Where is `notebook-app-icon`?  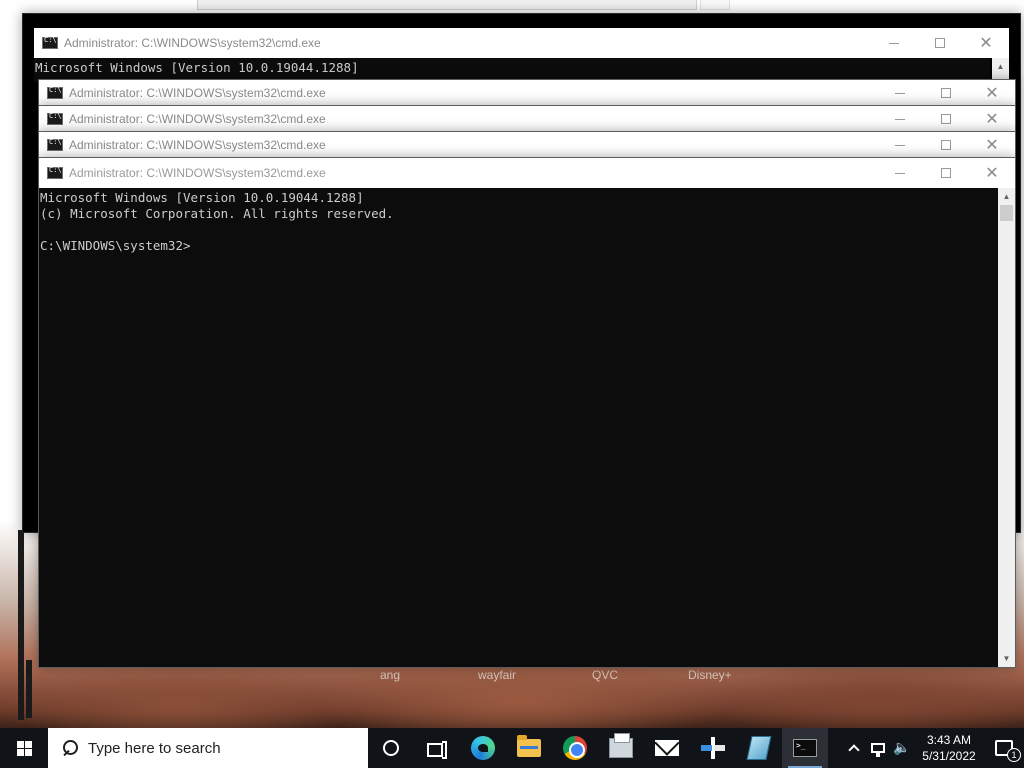
notebook-app-icon is located at coordinates (759, 748).